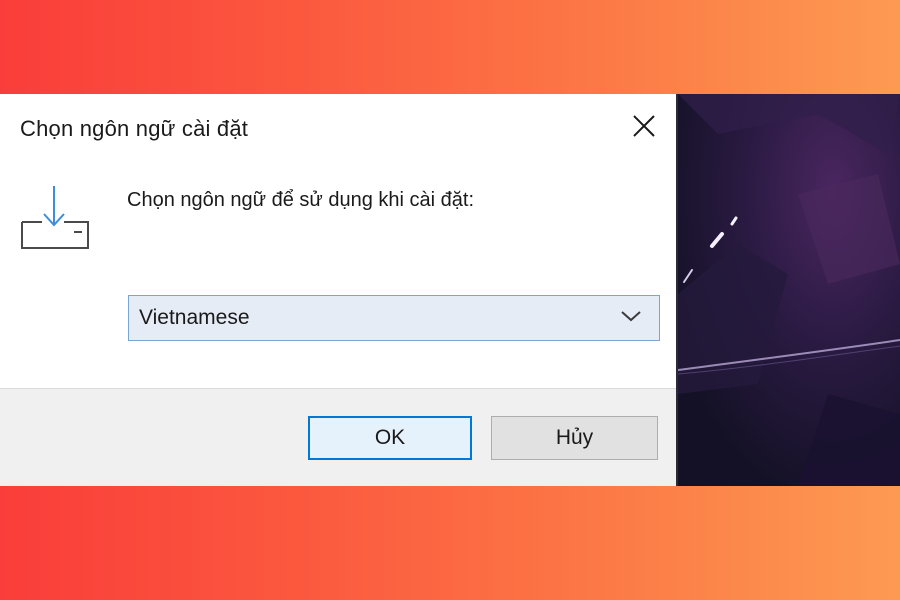 The image size is (900, 600). What do you see at coordinates (301, 200) in the screenshot?
I see `language-prompt: Chọn ngôn ngữ để sử dụng khi cài đặt:` at bounding box center [301, 200].